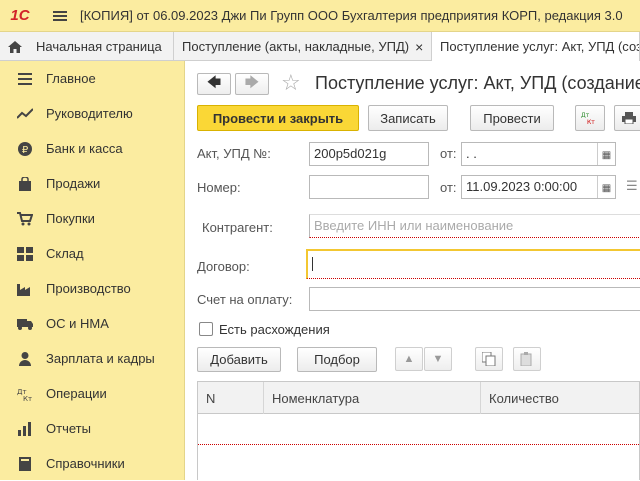 Image resolution: width=640 pixels, height=481 pixels. What do you see at coordinates (419, 47) in the screenshot?
I see `close-icon: ×` at bounding box center [419, 47].